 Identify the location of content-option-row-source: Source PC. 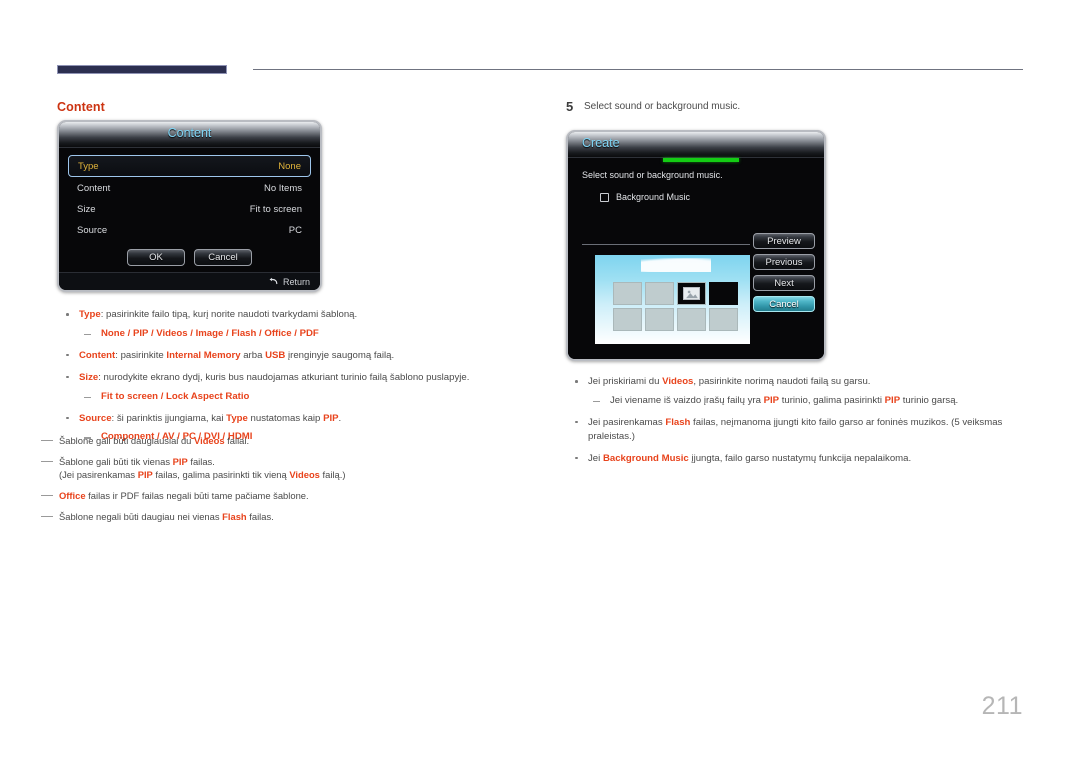
(189, 230).